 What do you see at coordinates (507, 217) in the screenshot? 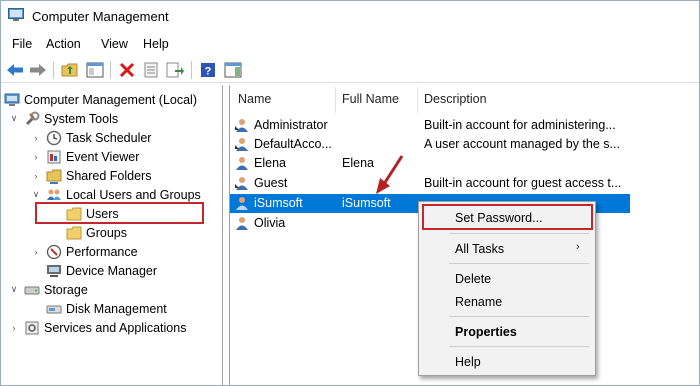
I see `set-password-highlight-box` at bounding box center [507, 217].